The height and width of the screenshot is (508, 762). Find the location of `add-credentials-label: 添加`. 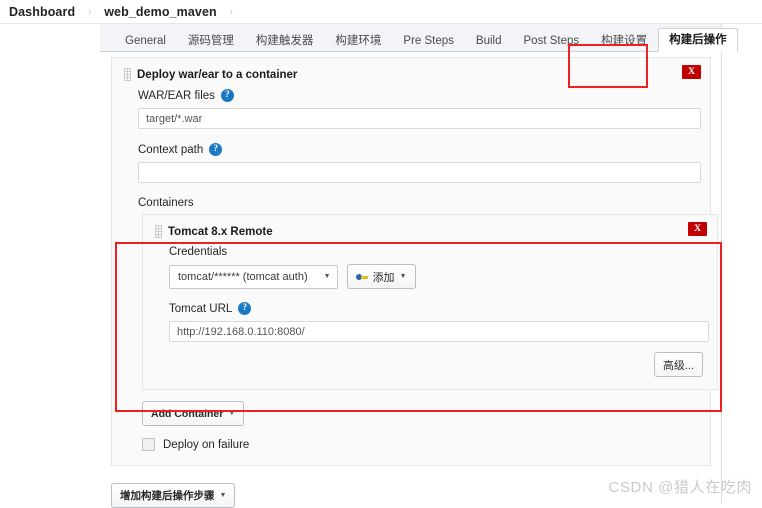

add-credentials-label: 添加 is located at coordinates (383, 277).